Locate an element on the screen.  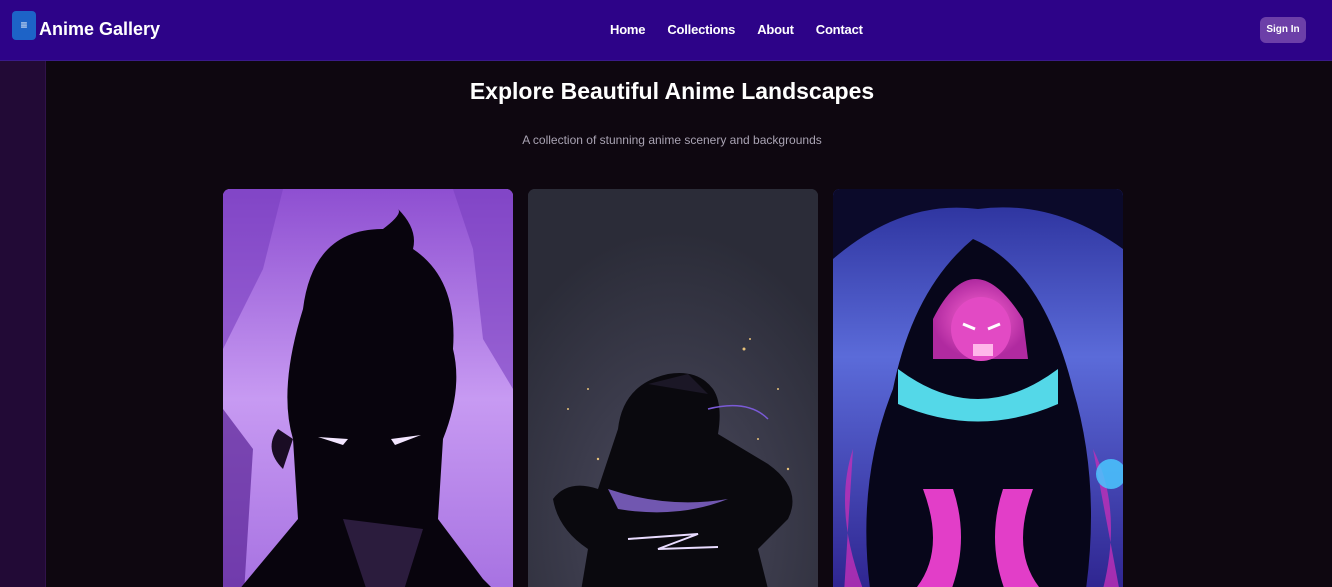
sidebar is located at coordinates (23, 324).